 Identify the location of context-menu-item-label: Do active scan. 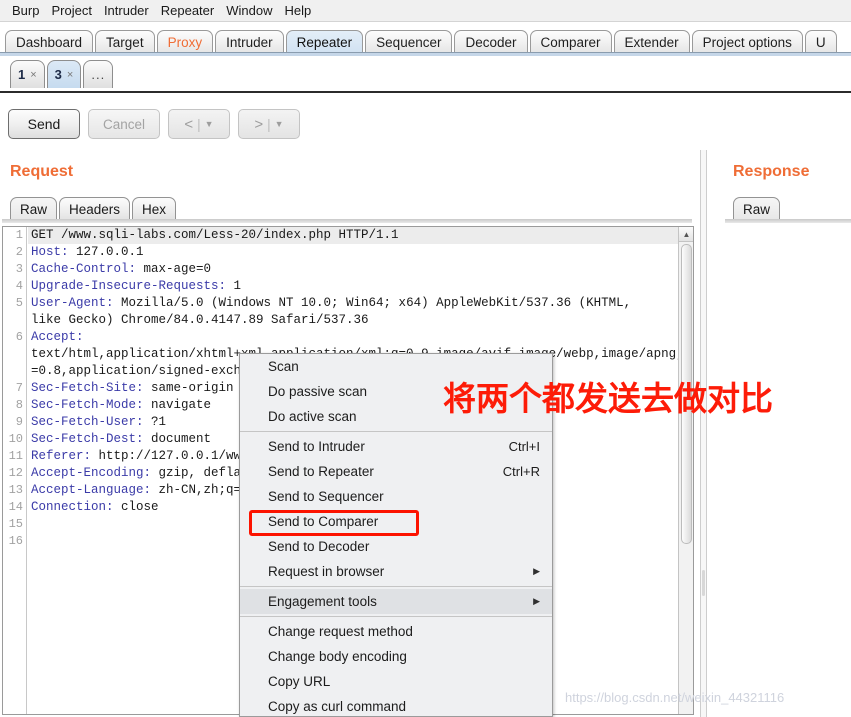
(312, 416).